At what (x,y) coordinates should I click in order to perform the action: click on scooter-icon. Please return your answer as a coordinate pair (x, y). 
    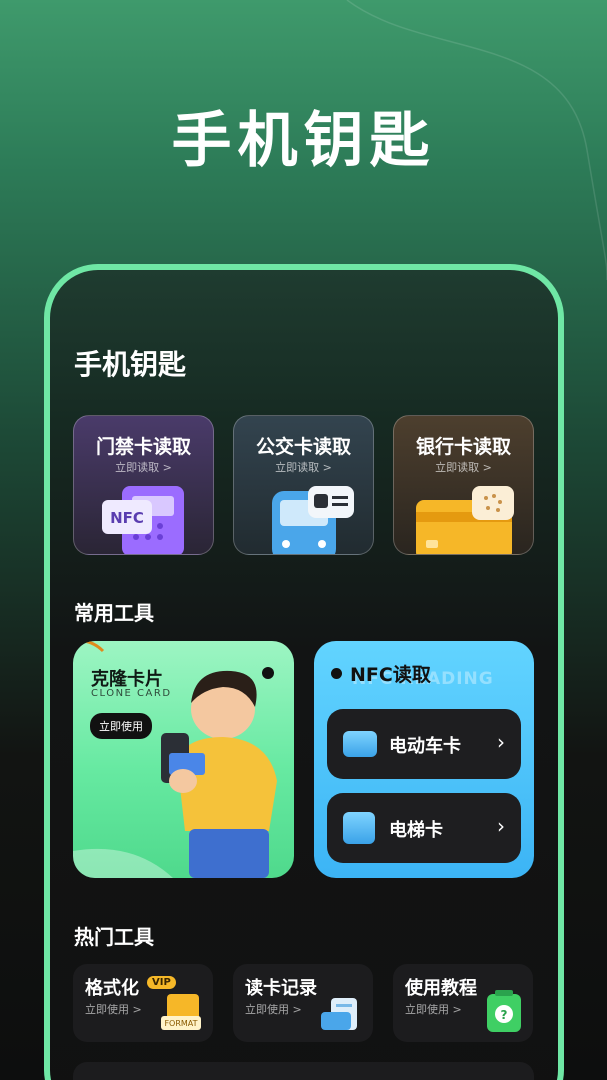
    Looking at the image, I should click on (360, 744).